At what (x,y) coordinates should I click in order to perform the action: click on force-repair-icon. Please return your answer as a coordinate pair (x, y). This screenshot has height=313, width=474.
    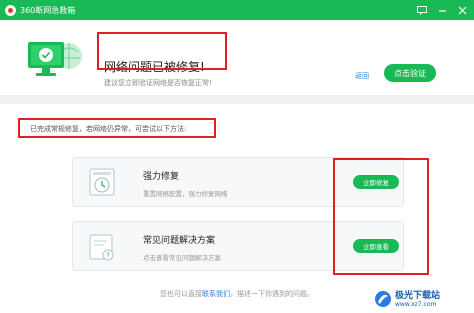
    Looking at the image, I should click on (102, 182).